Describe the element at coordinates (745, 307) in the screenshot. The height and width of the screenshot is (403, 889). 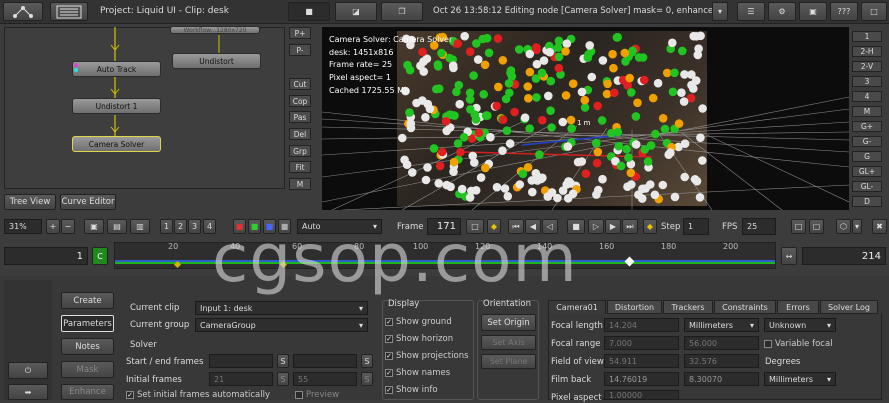
I see `tab-constraints: Constraints` at that location.